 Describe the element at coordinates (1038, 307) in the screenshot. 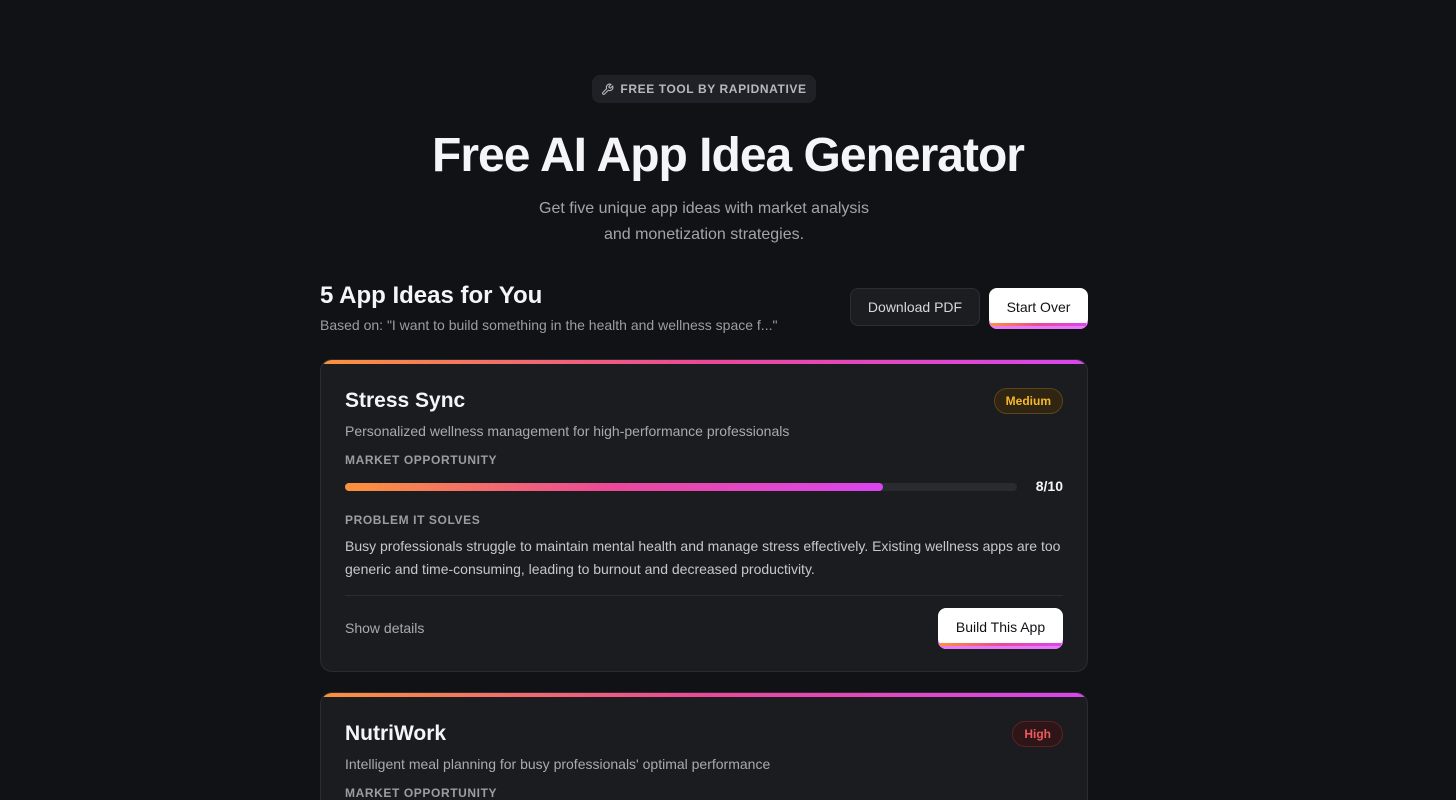

I see `start-over-button: Start Over` at that location.